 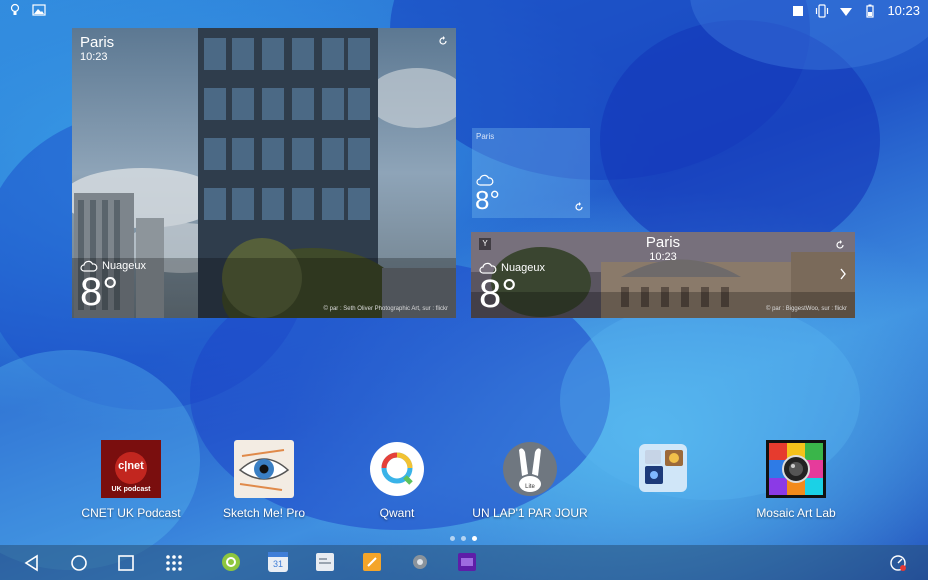 I want to click on chevron-right-icon, so click(x=843, y=274).